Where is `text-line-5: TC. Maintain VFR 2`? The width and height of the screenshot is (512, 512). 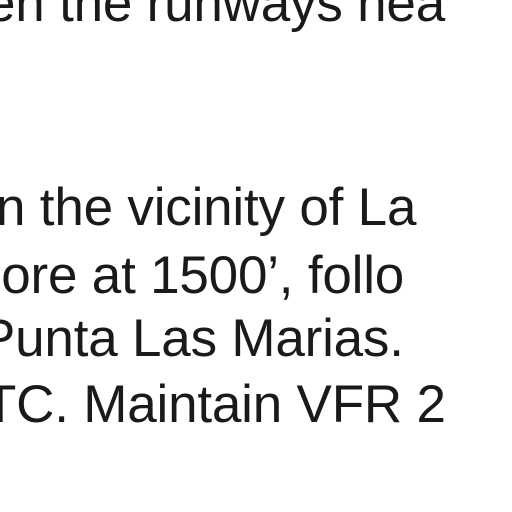 text-line-5: TC. Maintain VFR 2 is located at coordinates (223, 404).